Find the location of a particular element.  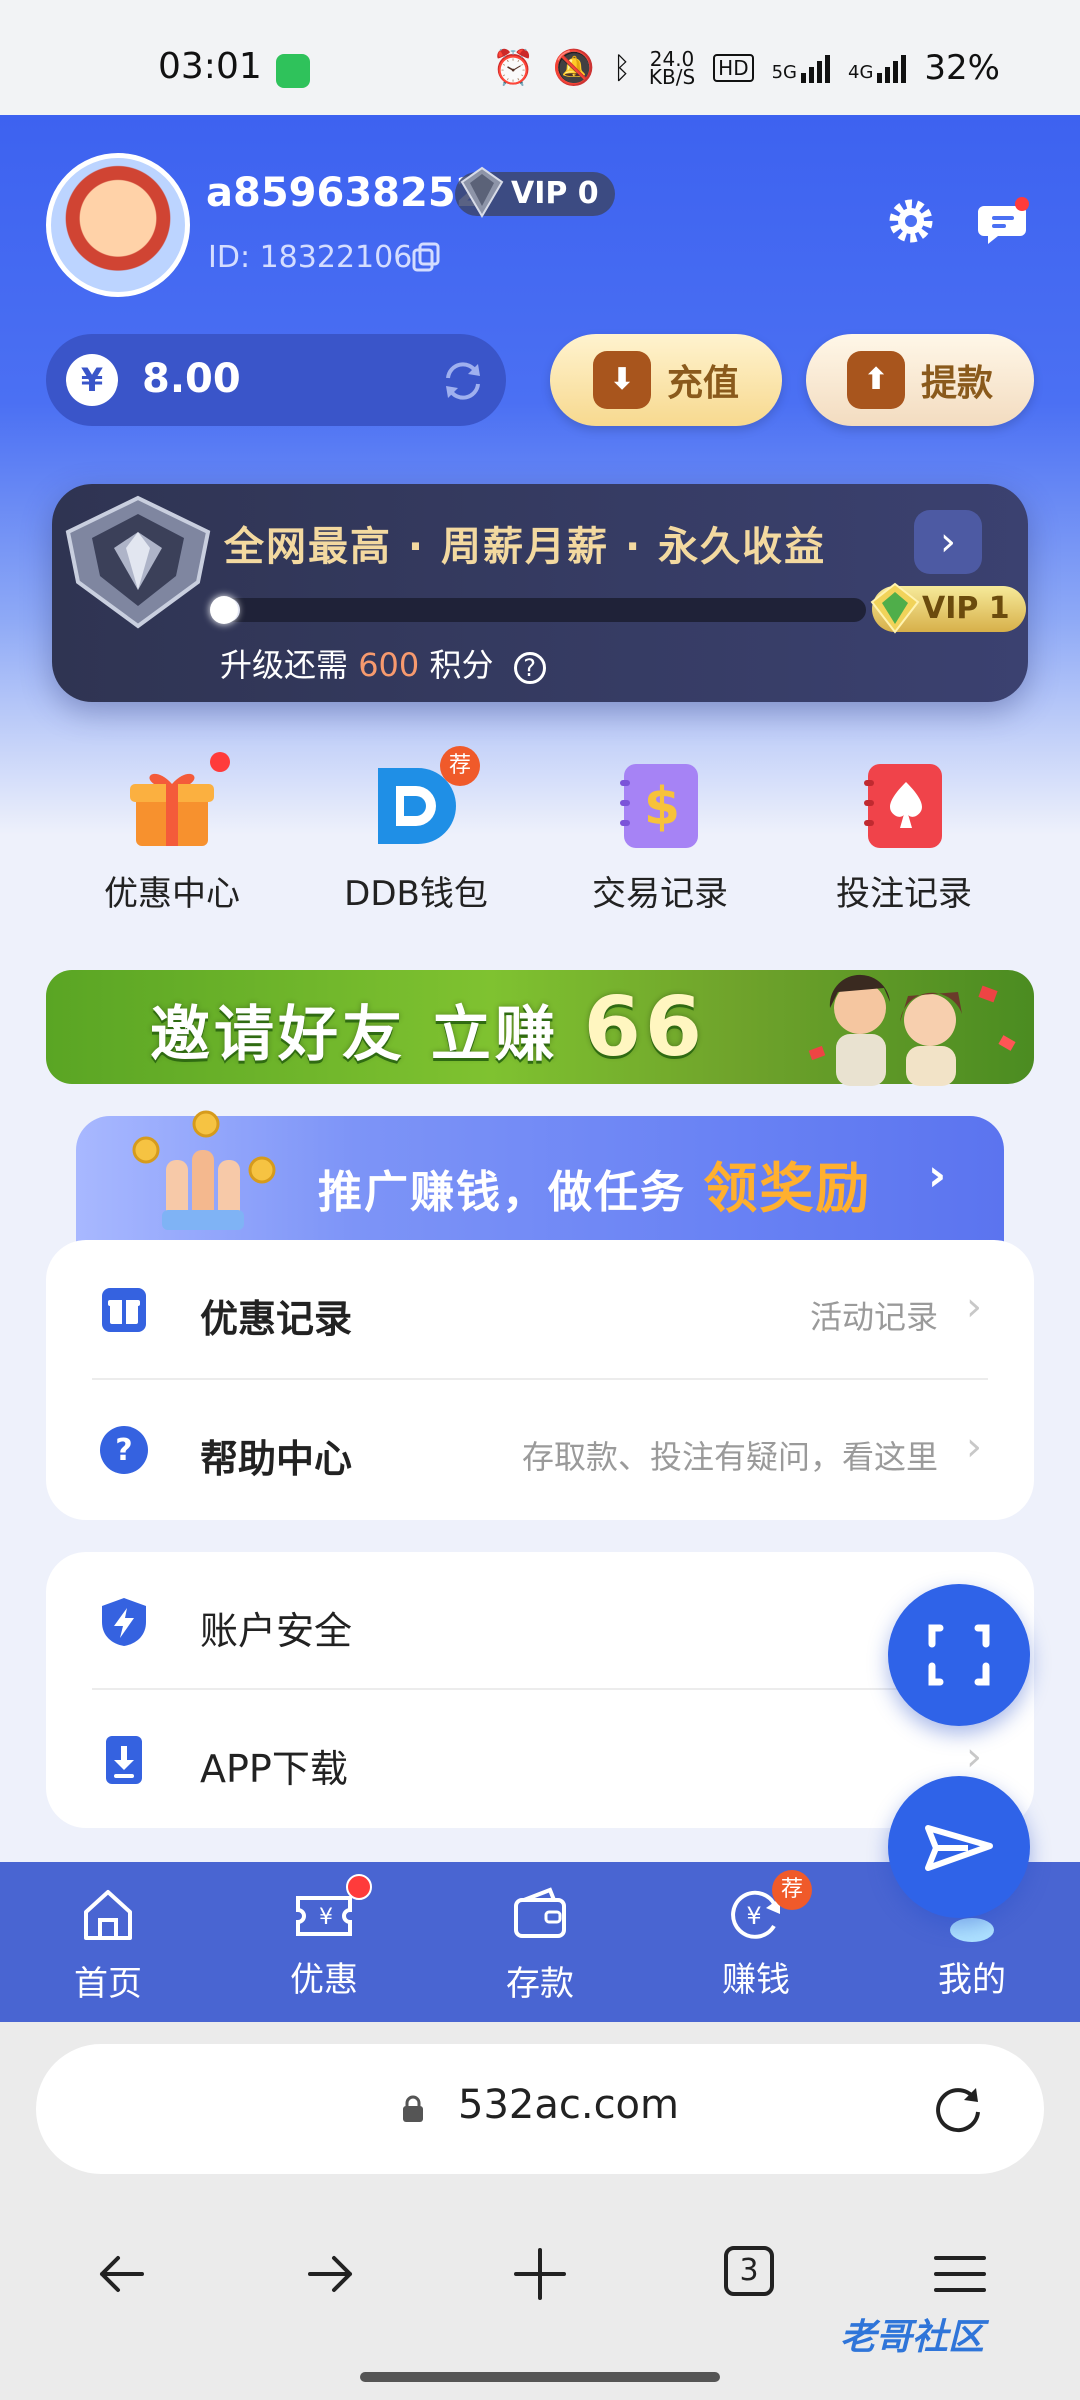

quick-action-promotions: 优惠中心 is located at coordinates (172, 833).